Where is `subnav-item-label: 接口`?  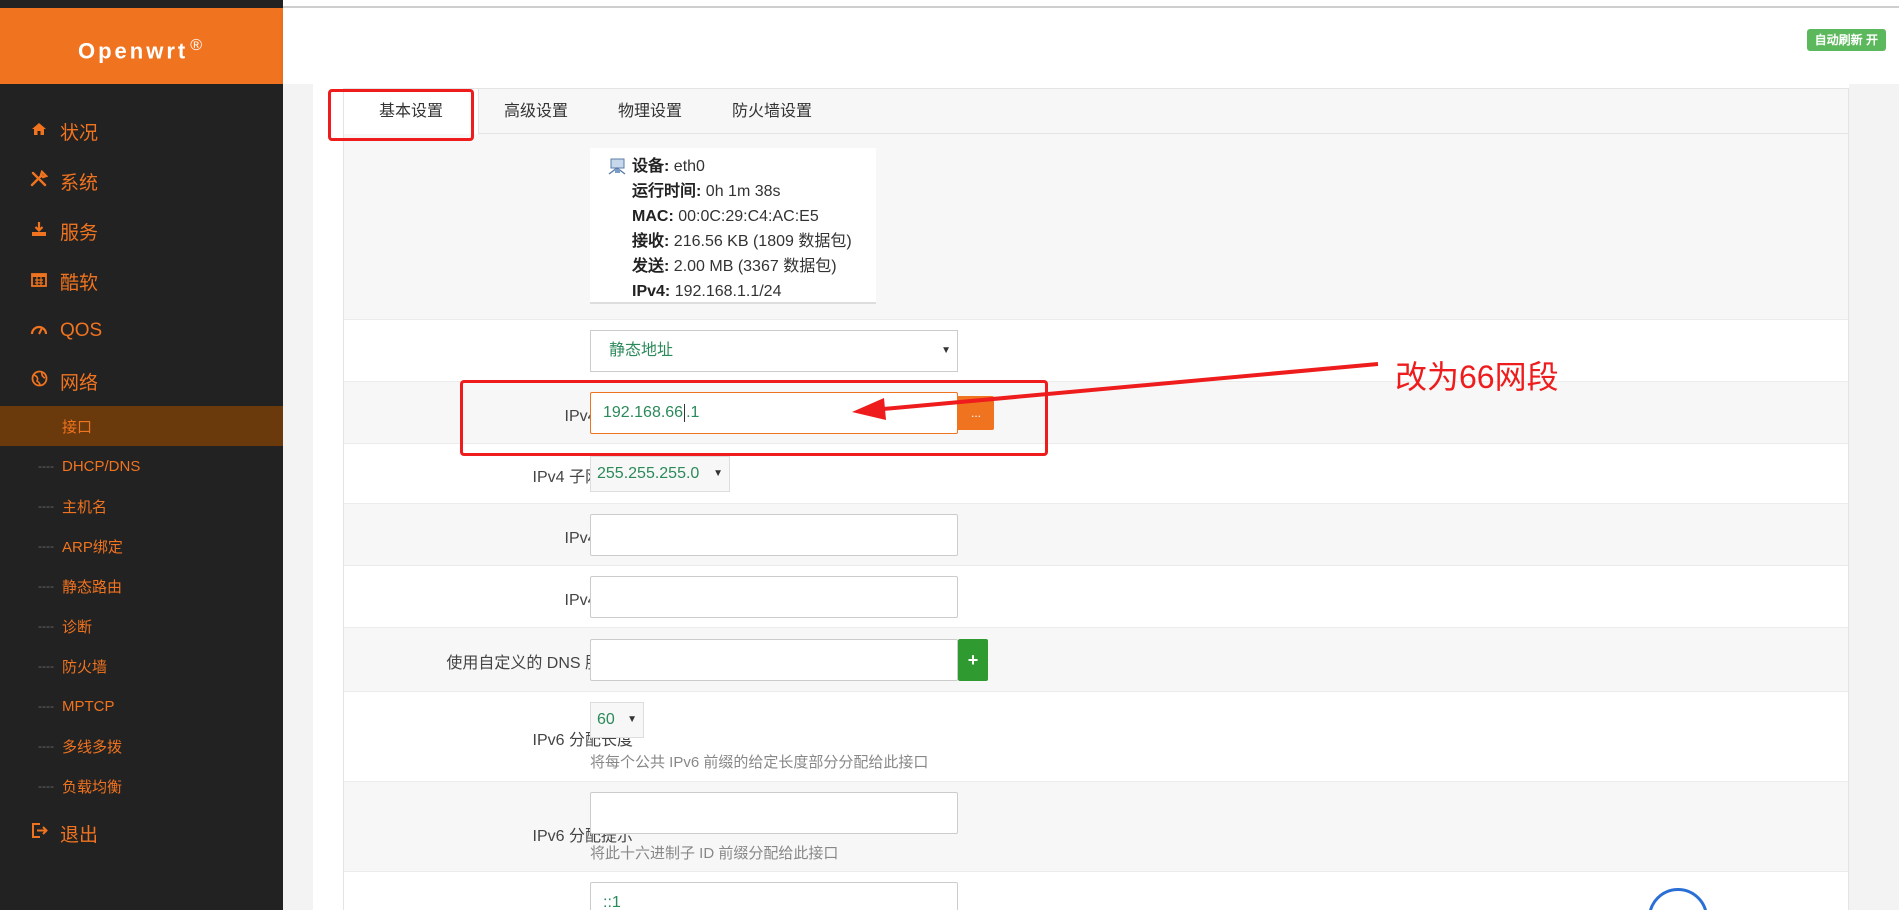
subnav-item-label: 接口 is located at coordinates (77, 427).